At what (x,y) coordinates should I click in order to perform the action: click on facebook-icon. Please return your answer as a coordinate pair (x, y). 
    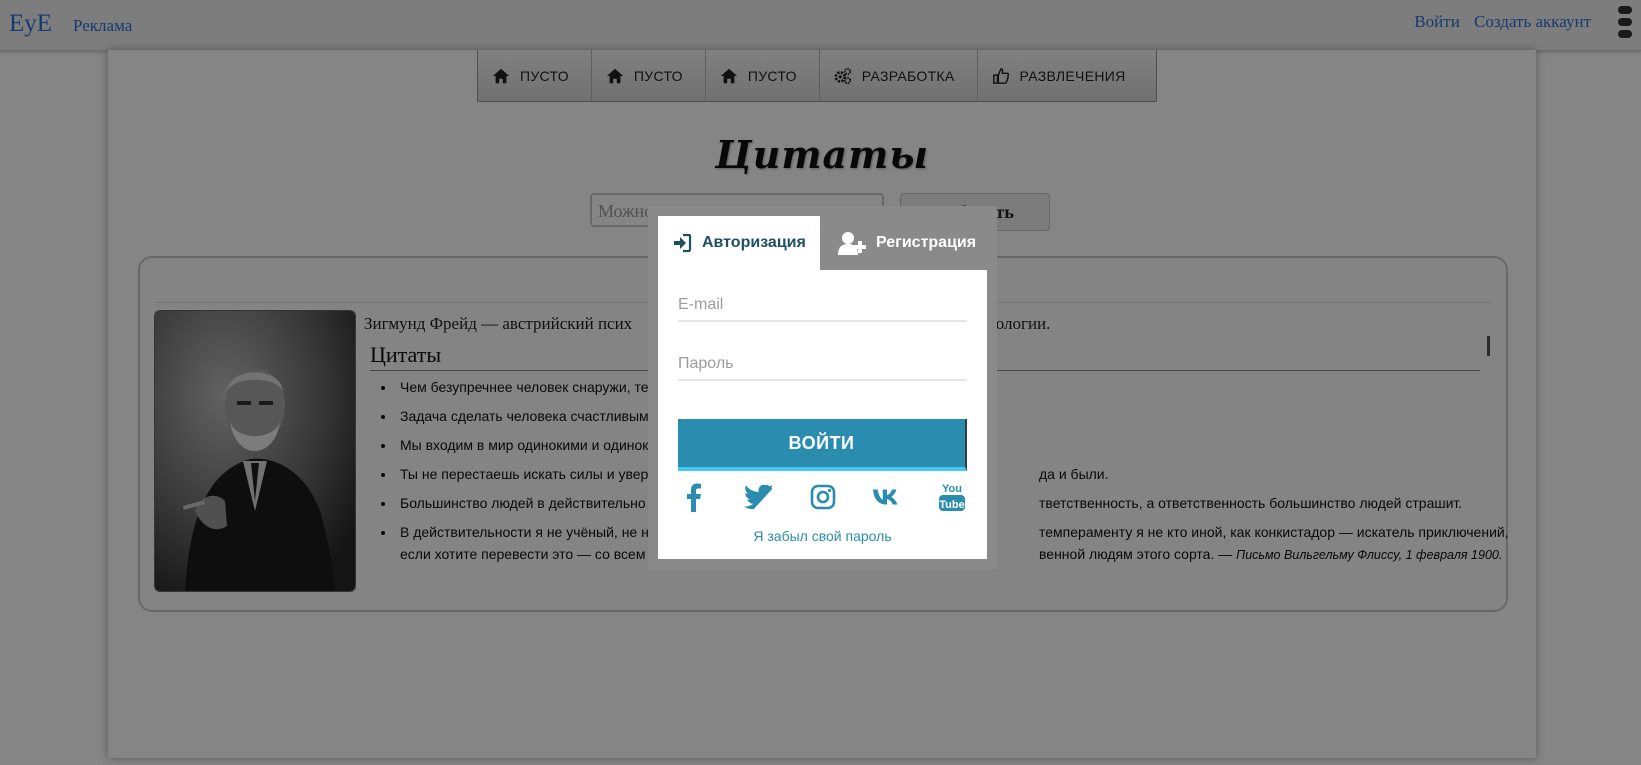
    Looking at the image, I should click on (693, 497).